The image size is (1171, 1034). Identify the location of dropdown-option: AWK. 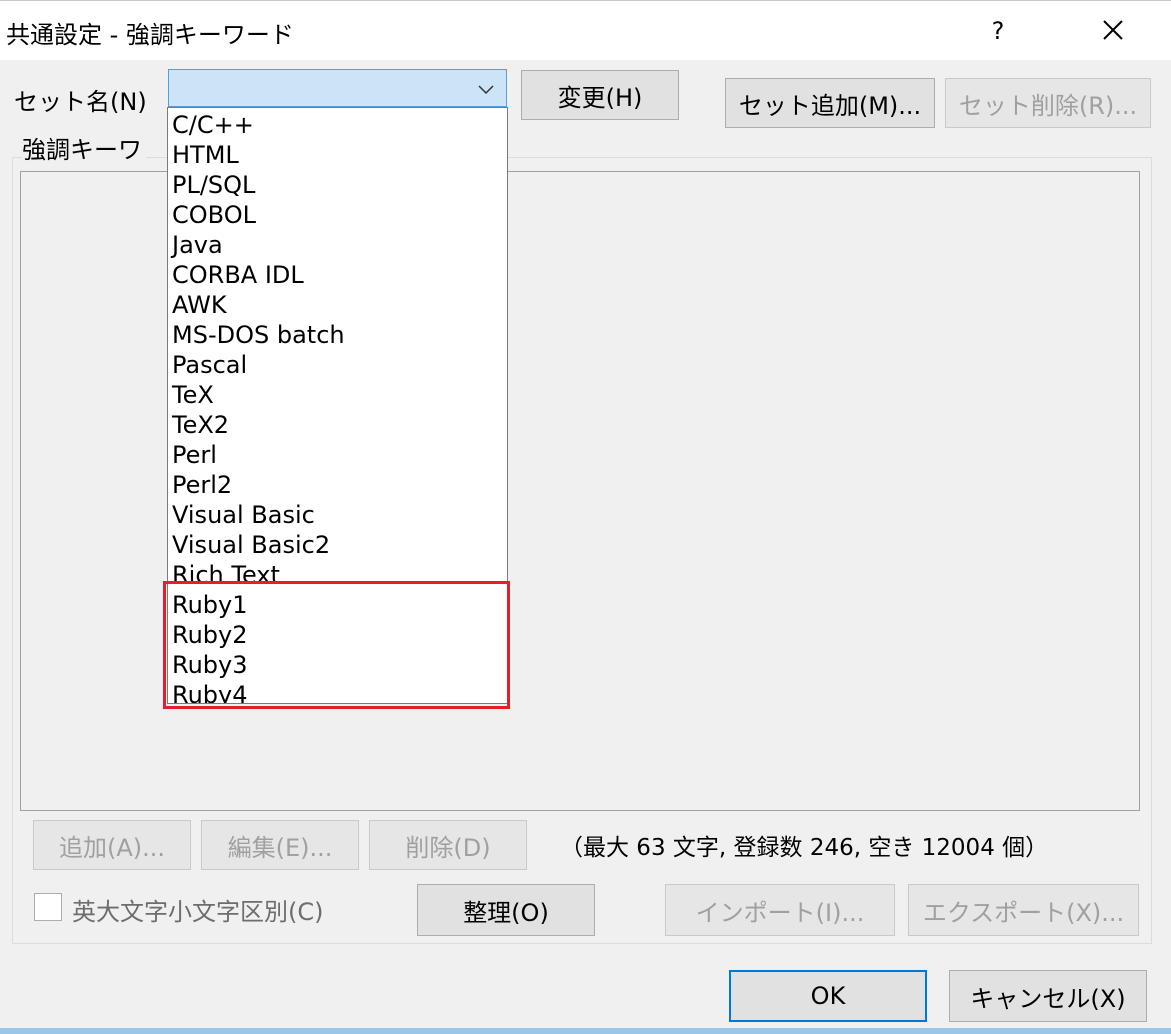
(199, 305).